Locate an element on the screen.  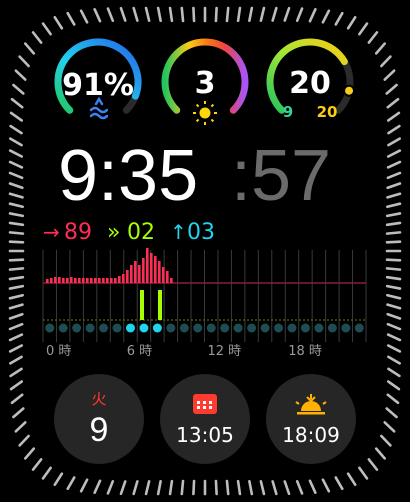
uv-index-complication: 3 is located at coordinates (205, 81).